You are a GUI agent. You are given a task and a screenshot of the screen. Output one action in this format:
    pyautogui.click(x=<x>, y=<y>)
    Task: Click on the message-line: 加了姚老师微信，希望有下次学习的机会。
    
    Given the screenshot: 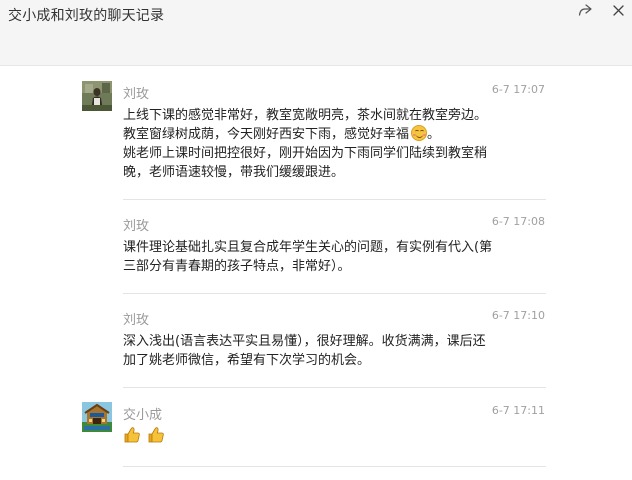 What is the action you would take?
    pyautogui.click(x=247, y=360)
    